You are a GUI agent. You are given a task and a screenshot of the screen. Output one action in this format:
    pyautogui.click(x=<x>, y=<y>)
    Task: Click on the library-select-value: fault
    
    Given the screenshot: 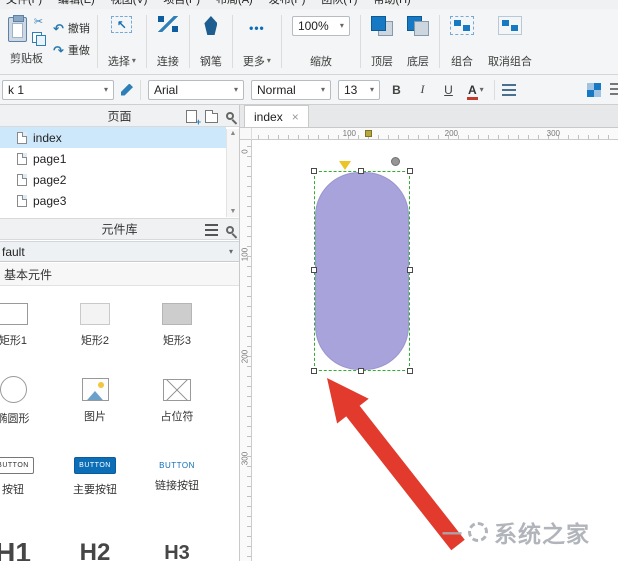 What is the action you would take?
    pyautogui.click(x=13, y=251)
    